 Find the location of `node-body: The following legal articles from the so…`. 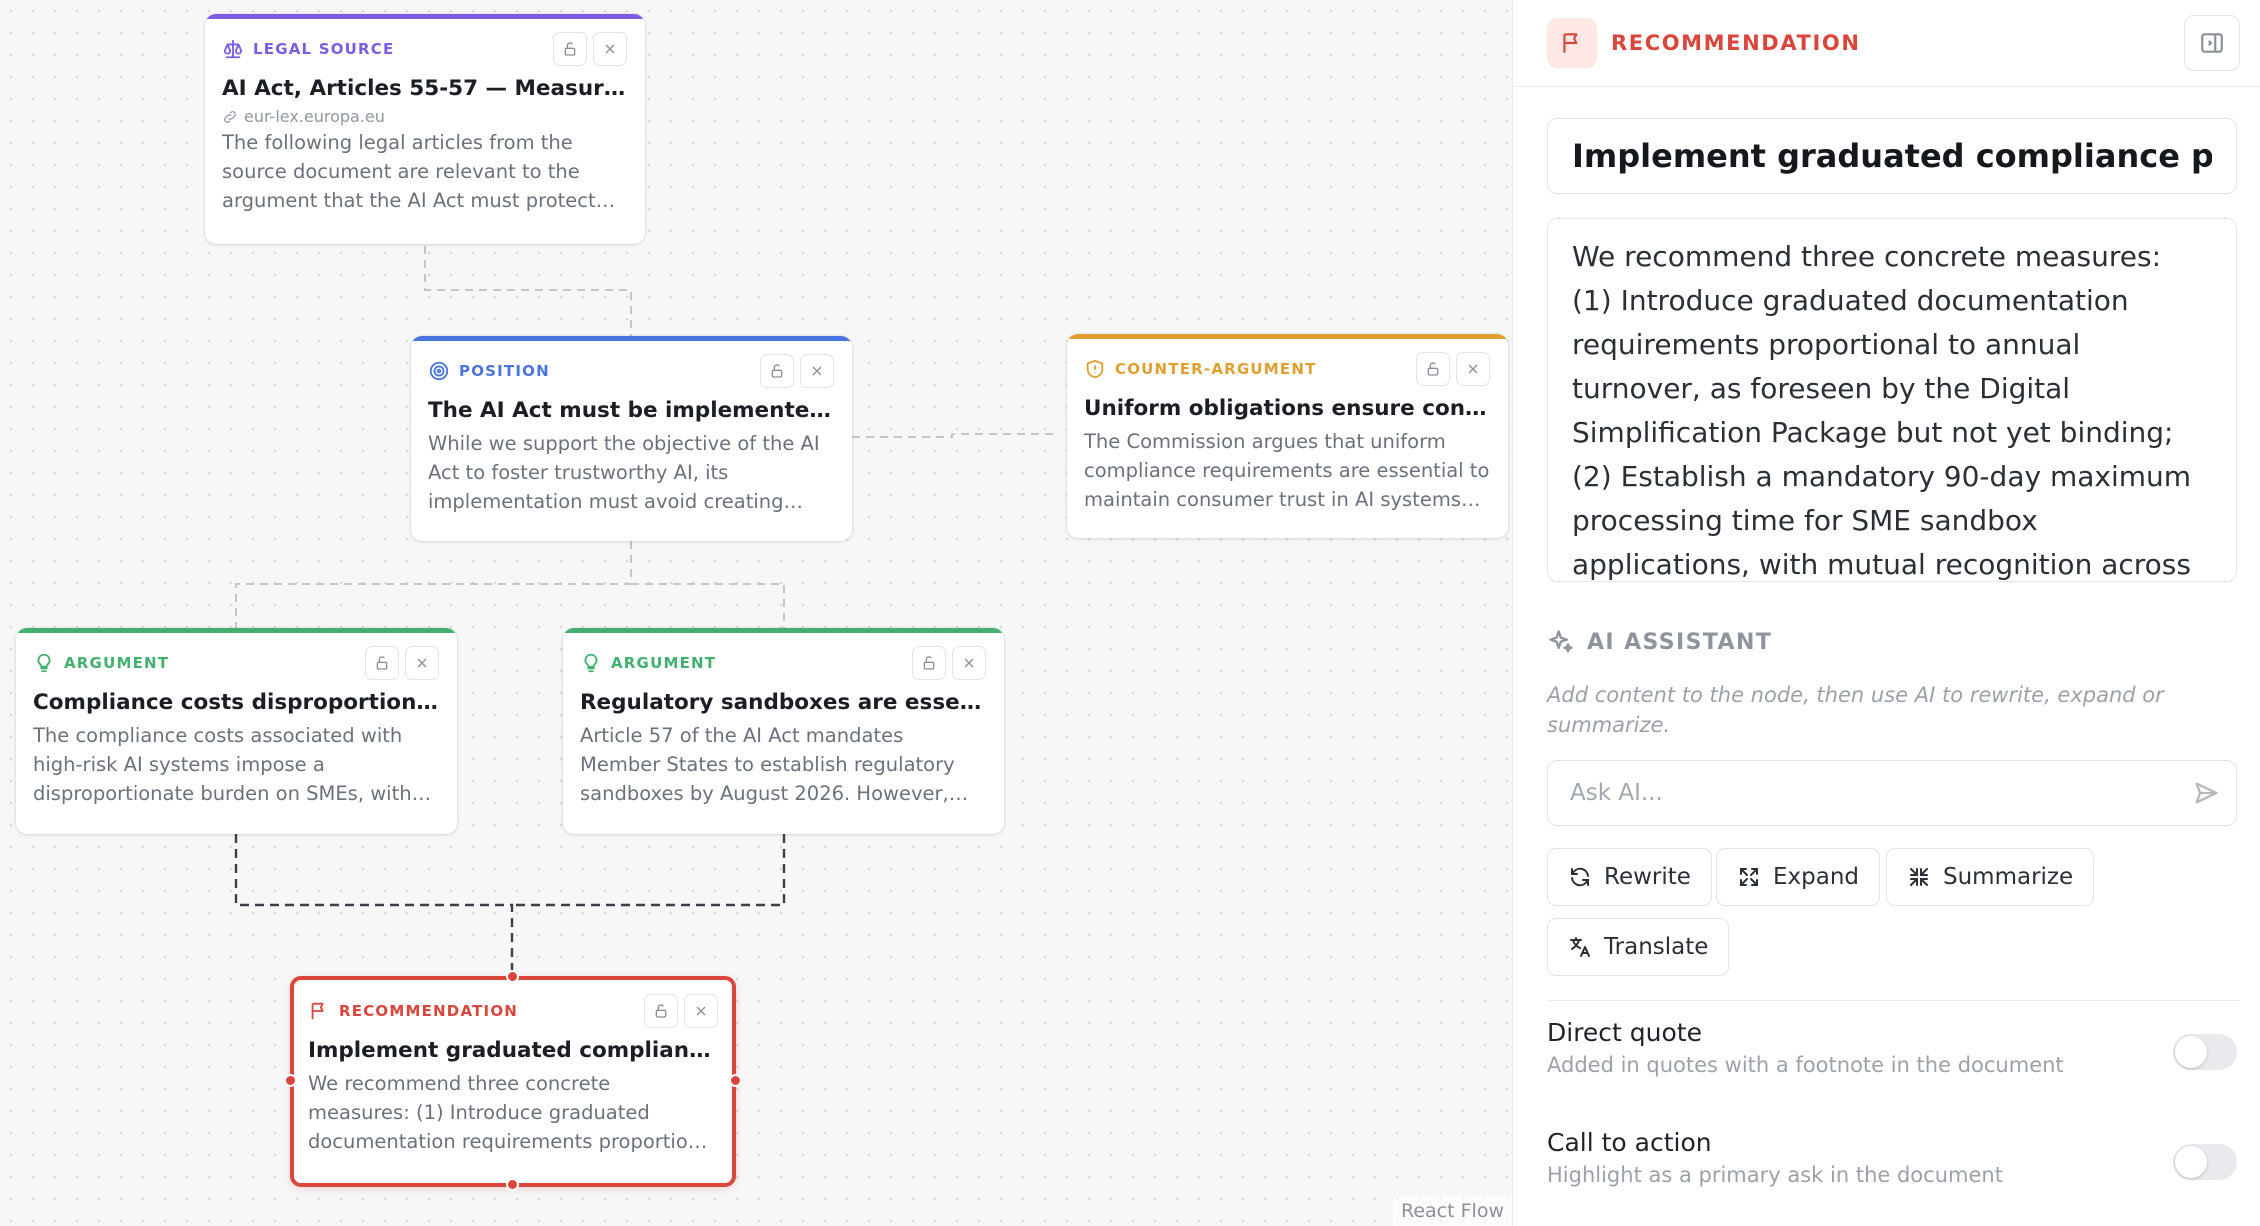

node-body: The following legal articles from the so… is located at coordinates (409, 171).